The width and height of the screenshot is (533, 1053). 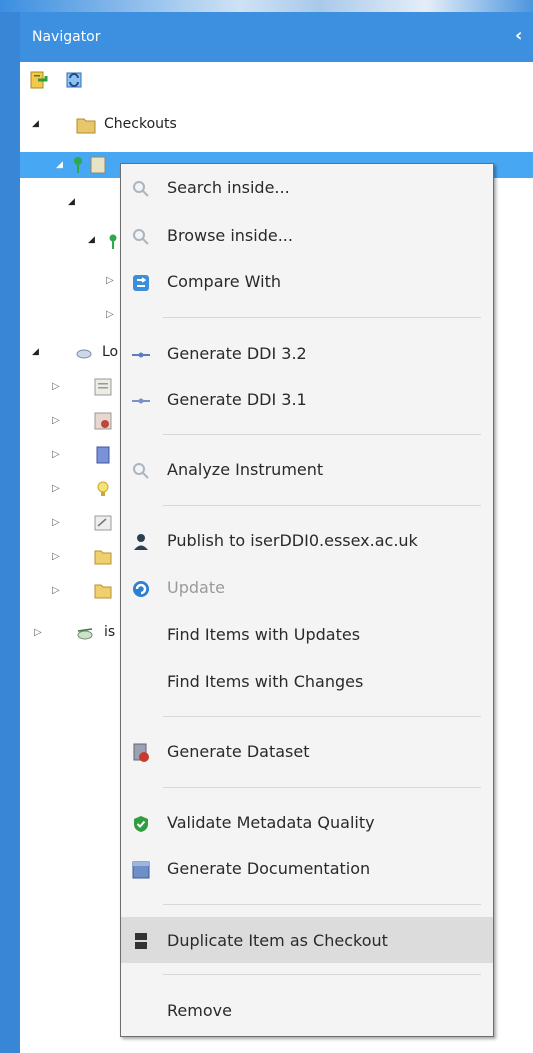 What do you see at coordinates (524, 36) in the screenshot?
I see `collapse-panel-button: ‹` at bounding box center [524, 36].